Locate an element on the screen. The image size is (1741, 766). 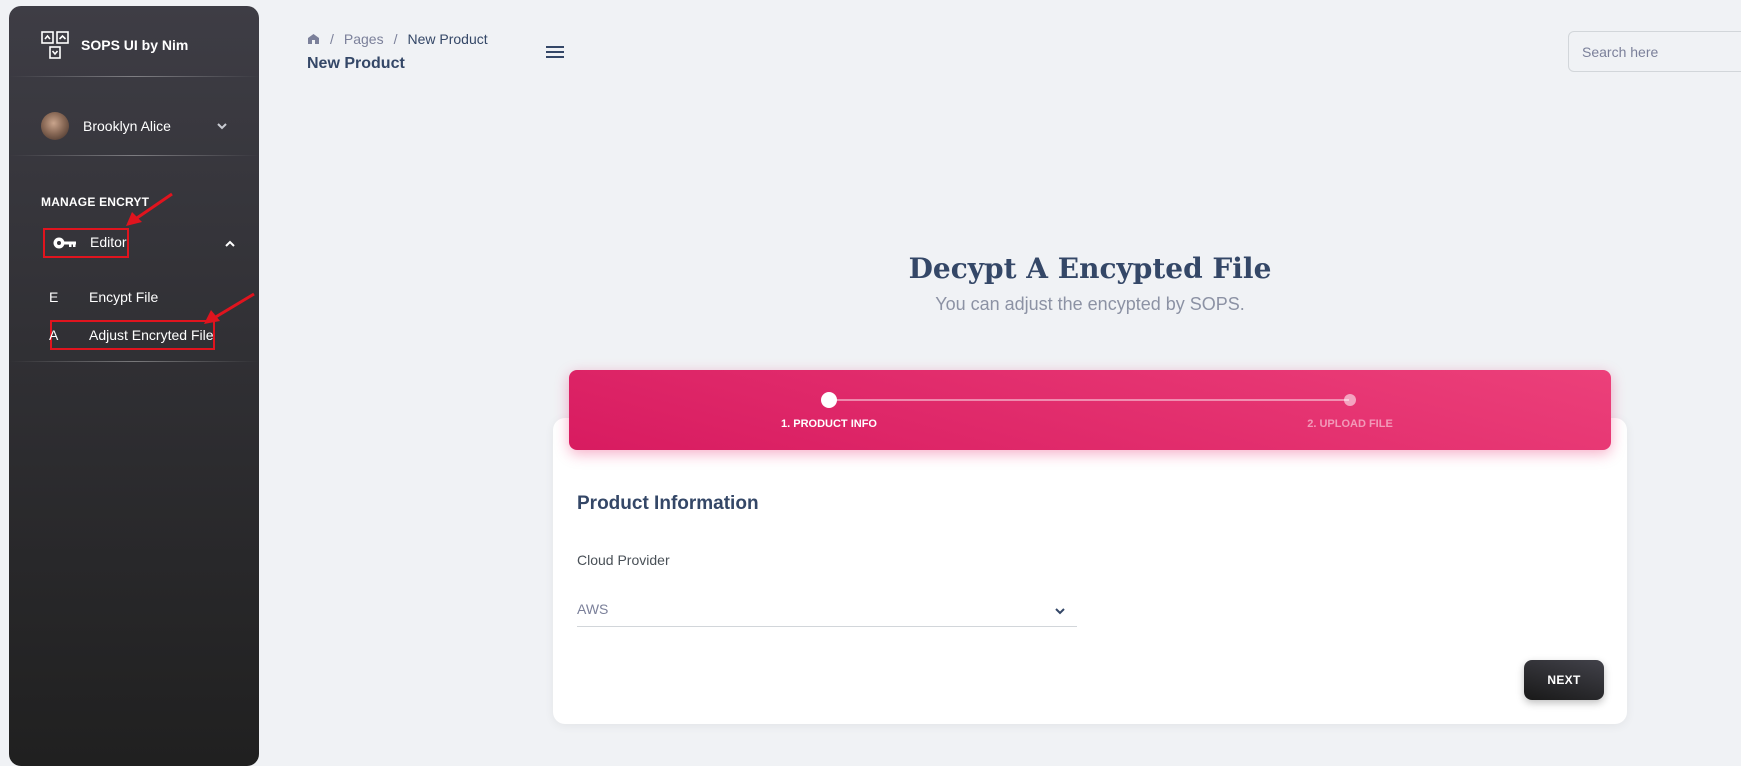
user-menu: Brooklyn Alice is located at coordinates (141, 126).